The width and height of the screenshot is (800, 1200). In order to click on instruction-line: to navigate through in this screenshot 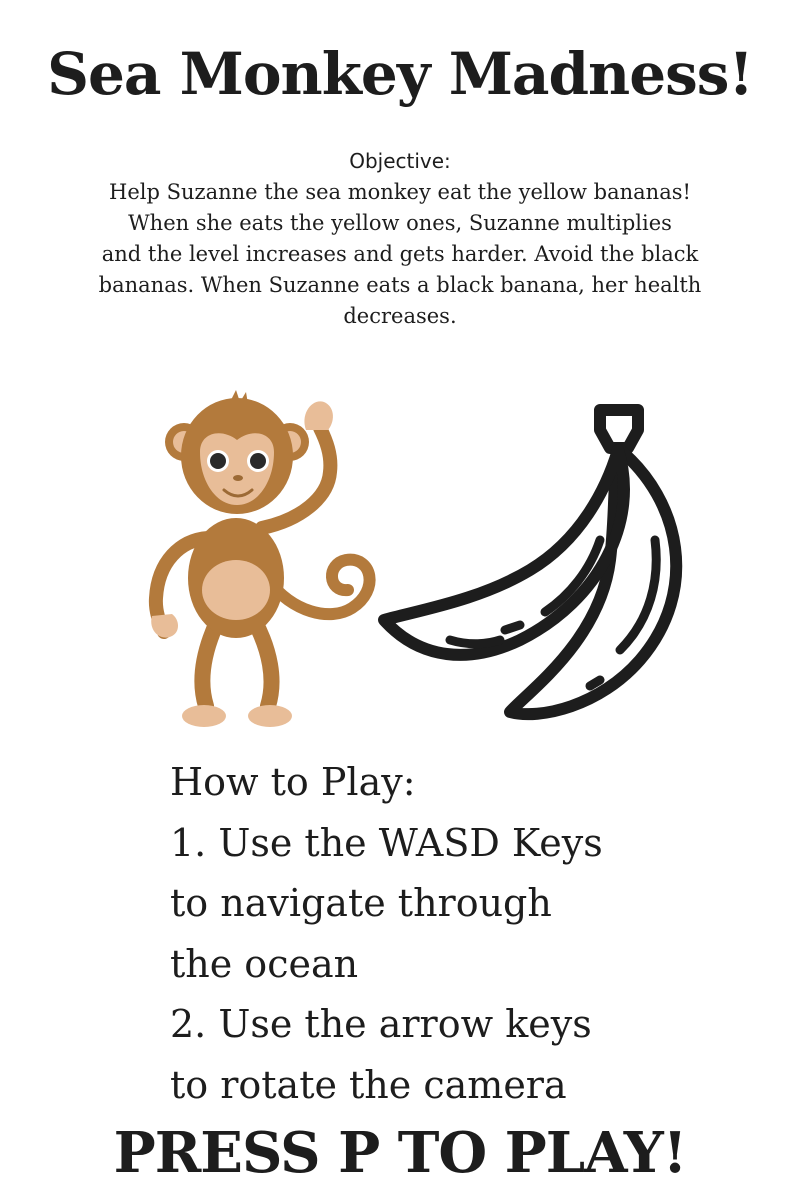, I will do `click(361, 903)`.